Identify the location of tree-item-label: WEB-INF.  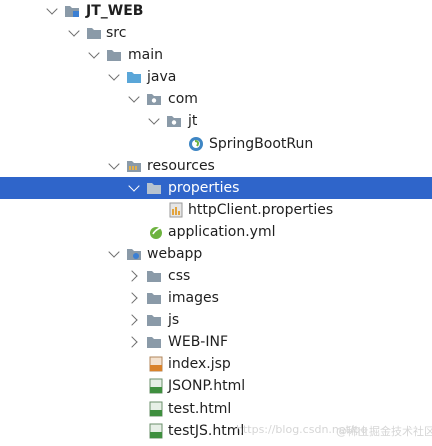
(198, 342).